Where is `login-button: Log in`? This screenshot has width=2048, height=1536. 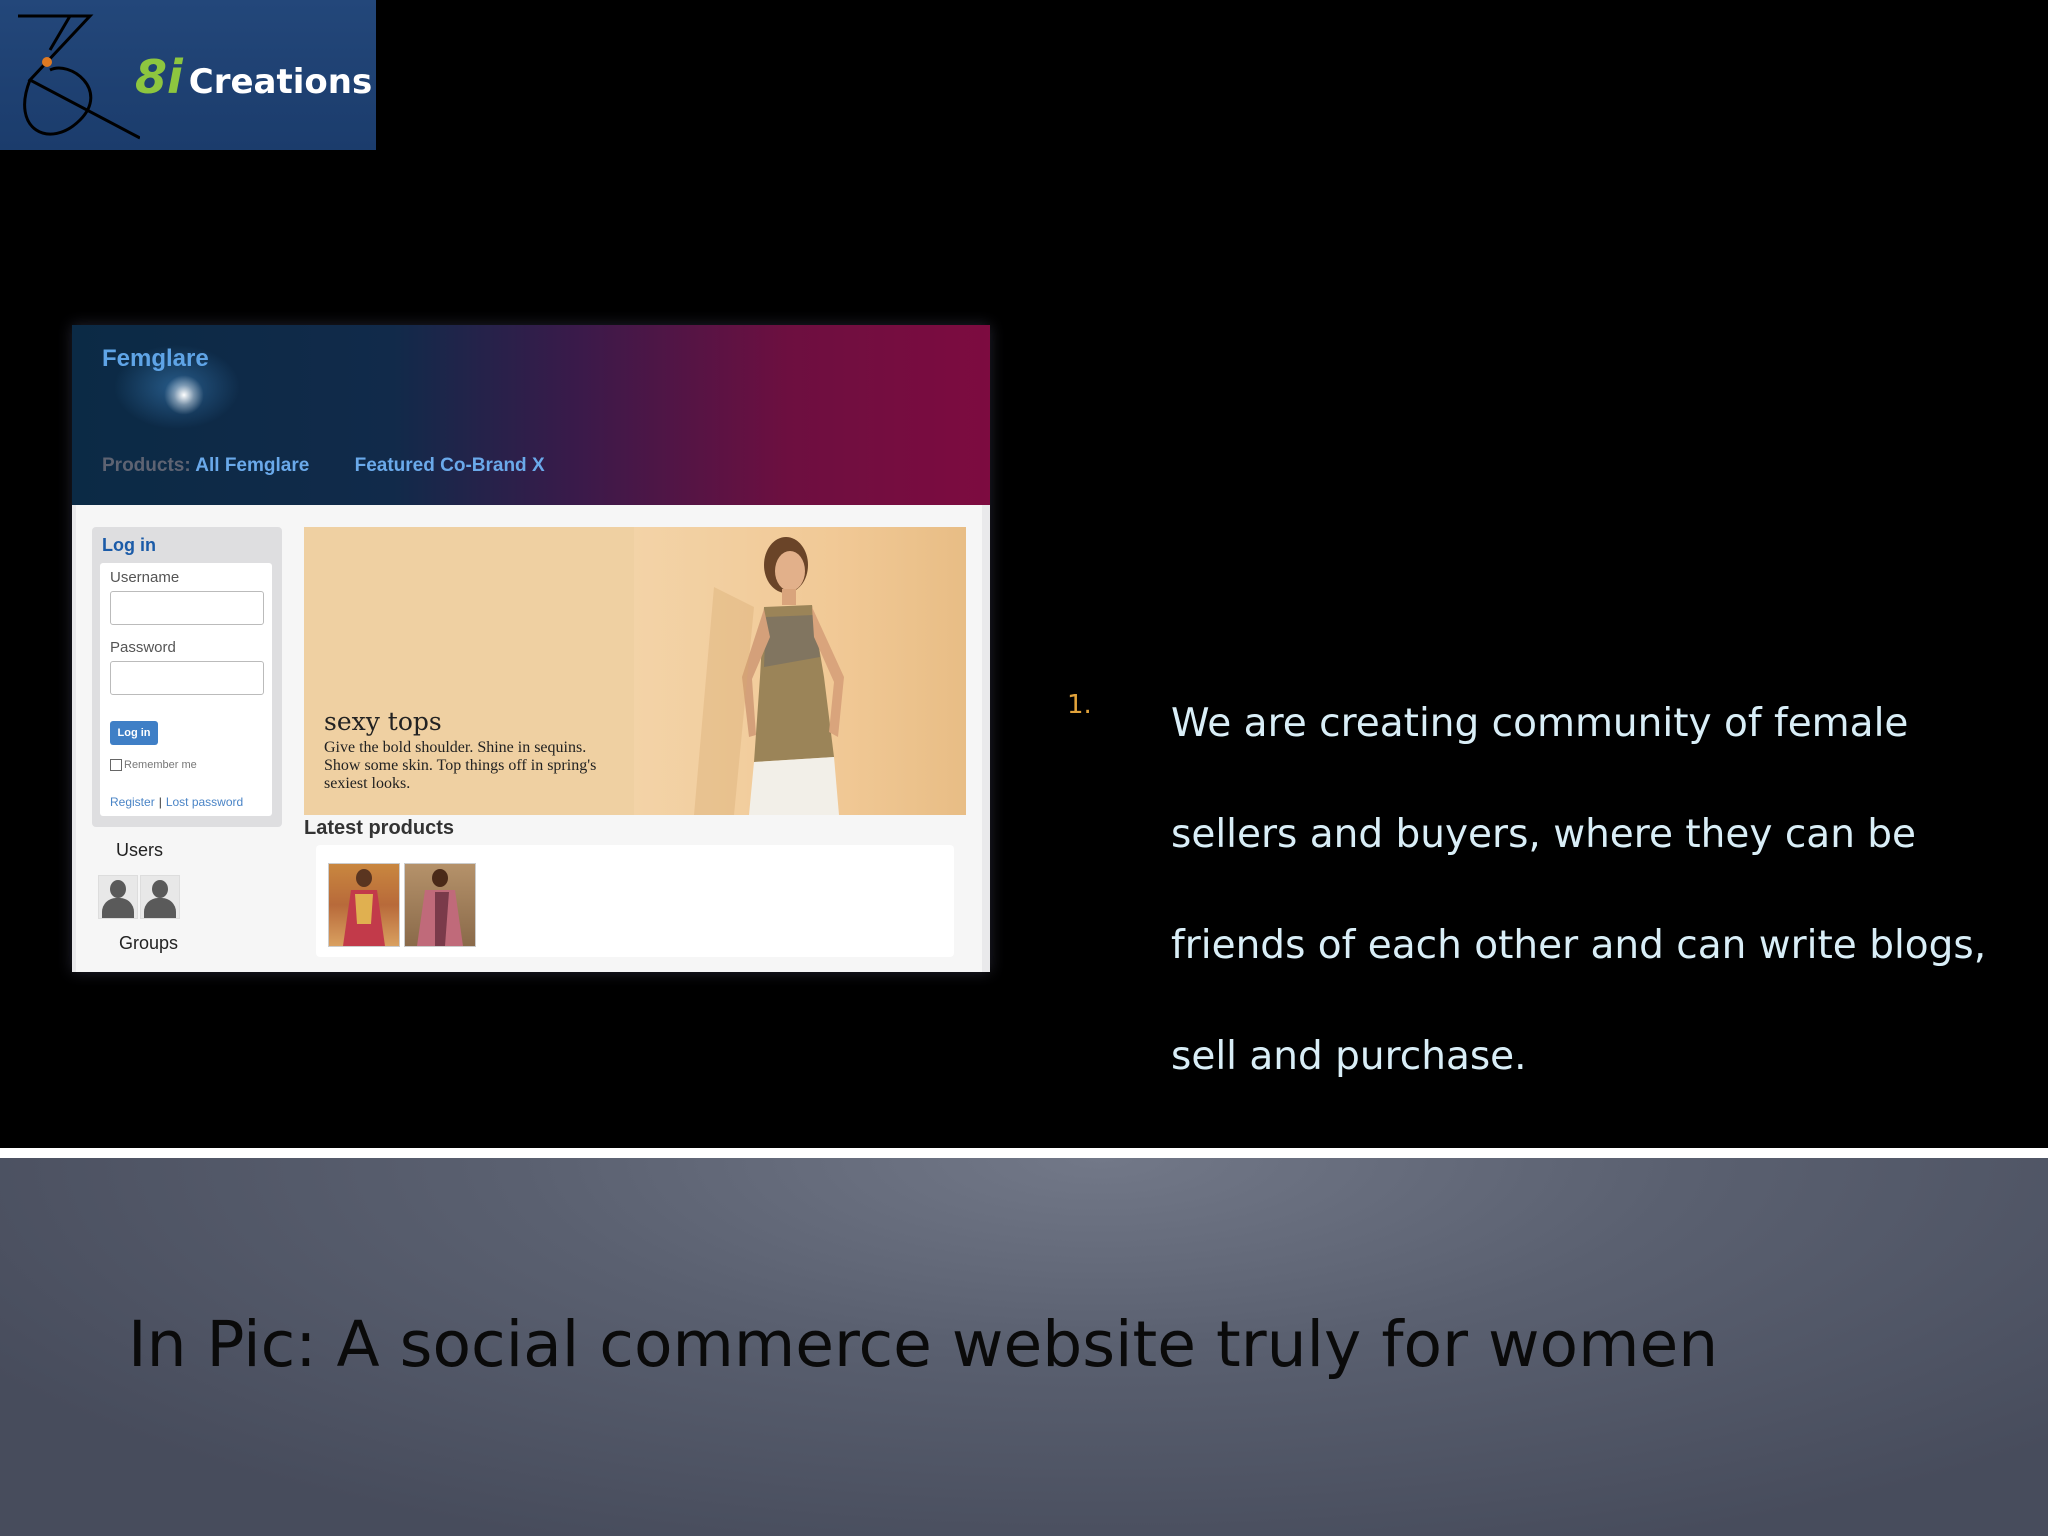 login-button: Log in is located at coordinates (134, 733).